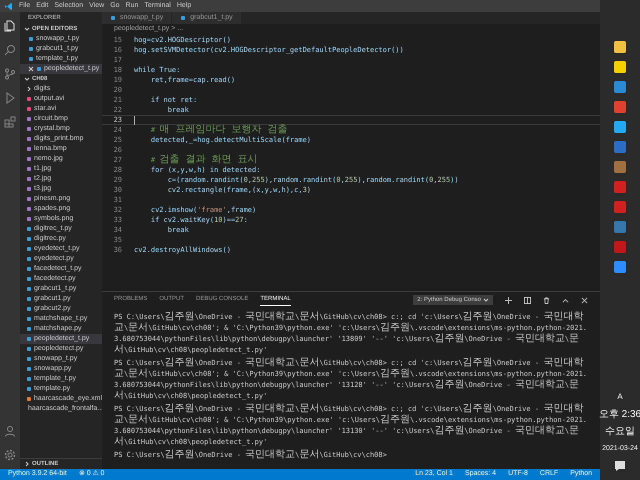  What do you see at coordinates (10, 98) in the screenshot?
I see `run-icon` at bounding box center [10, 98].